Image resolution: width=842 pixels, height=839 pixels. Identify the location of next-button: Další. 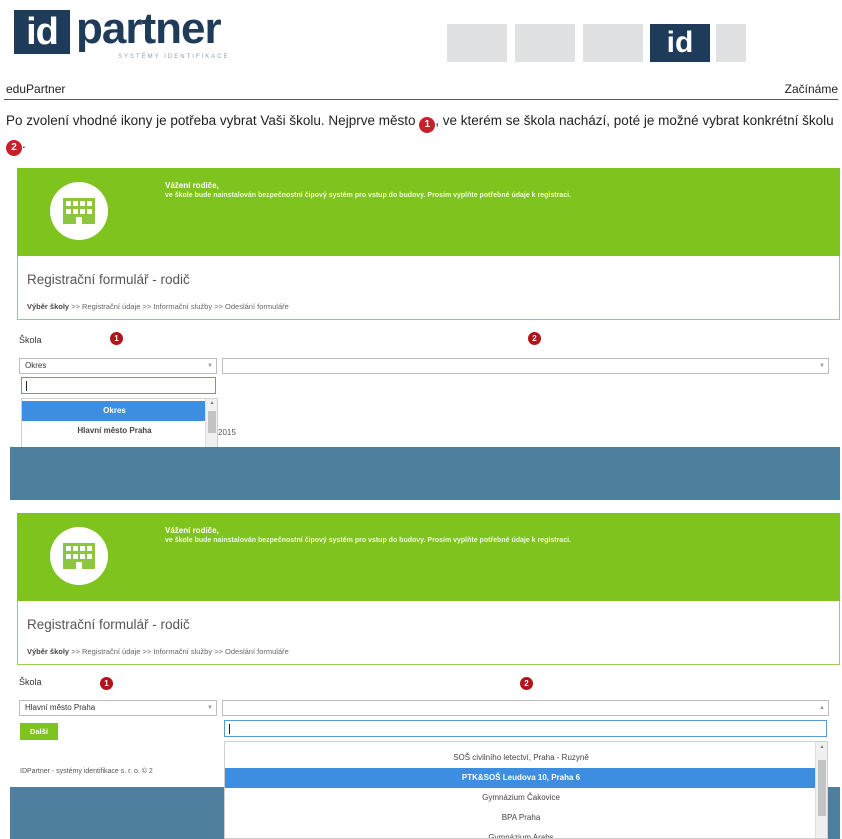
(39, 731).